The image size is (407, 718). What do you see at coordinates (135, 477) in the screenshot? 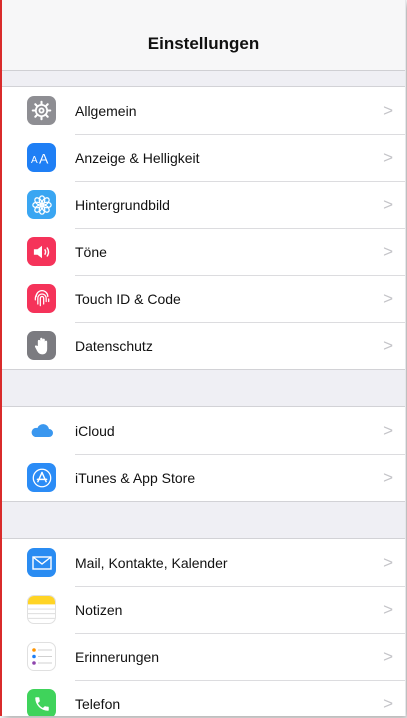
I see `settings-row-label: iTunes & App Store` at bounding box center [135, 477].